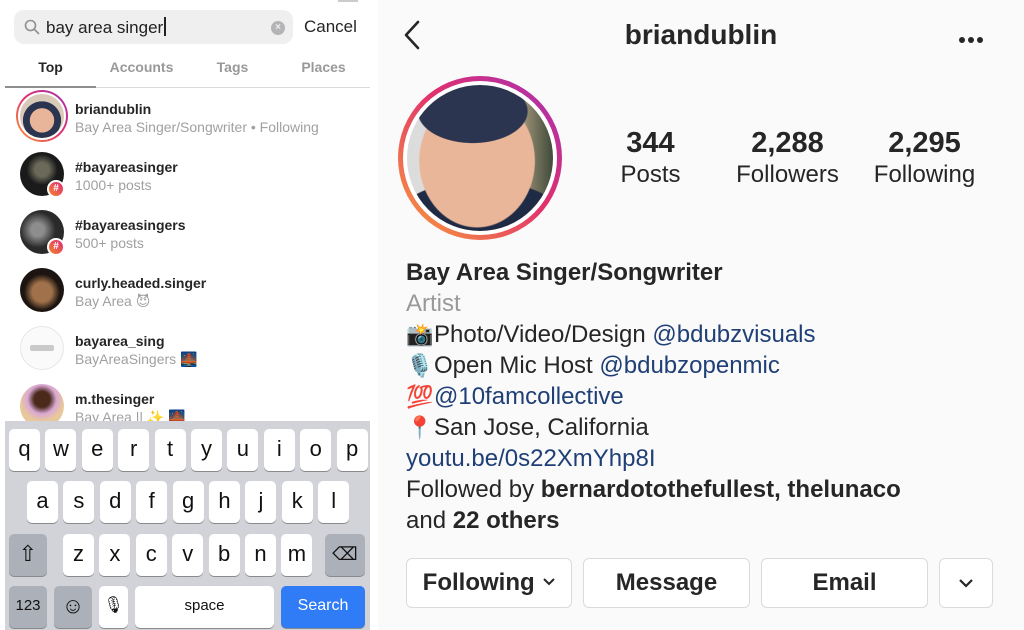  Describe the element at coordinates (924, 143) in the screenshot. I see `following-count: 2,295` at that location.